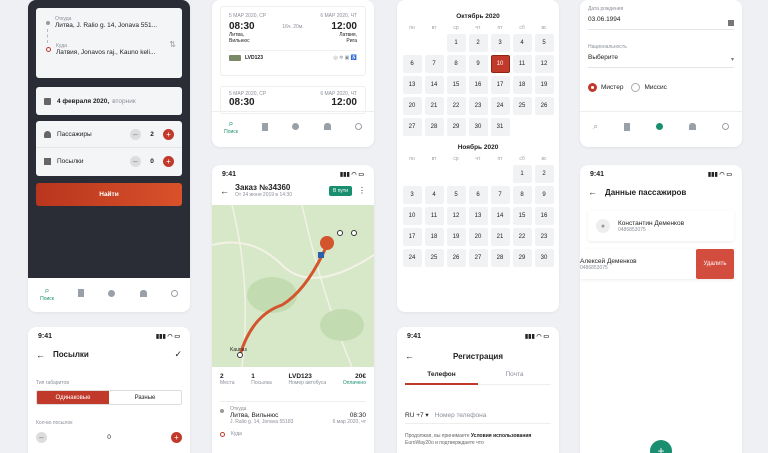 Image resolution: width=768 pixels, height=453 pixels. Describe the element at coordinates (501, 436) in the screenshot. I see `terms-link: Условия использования` at that location.